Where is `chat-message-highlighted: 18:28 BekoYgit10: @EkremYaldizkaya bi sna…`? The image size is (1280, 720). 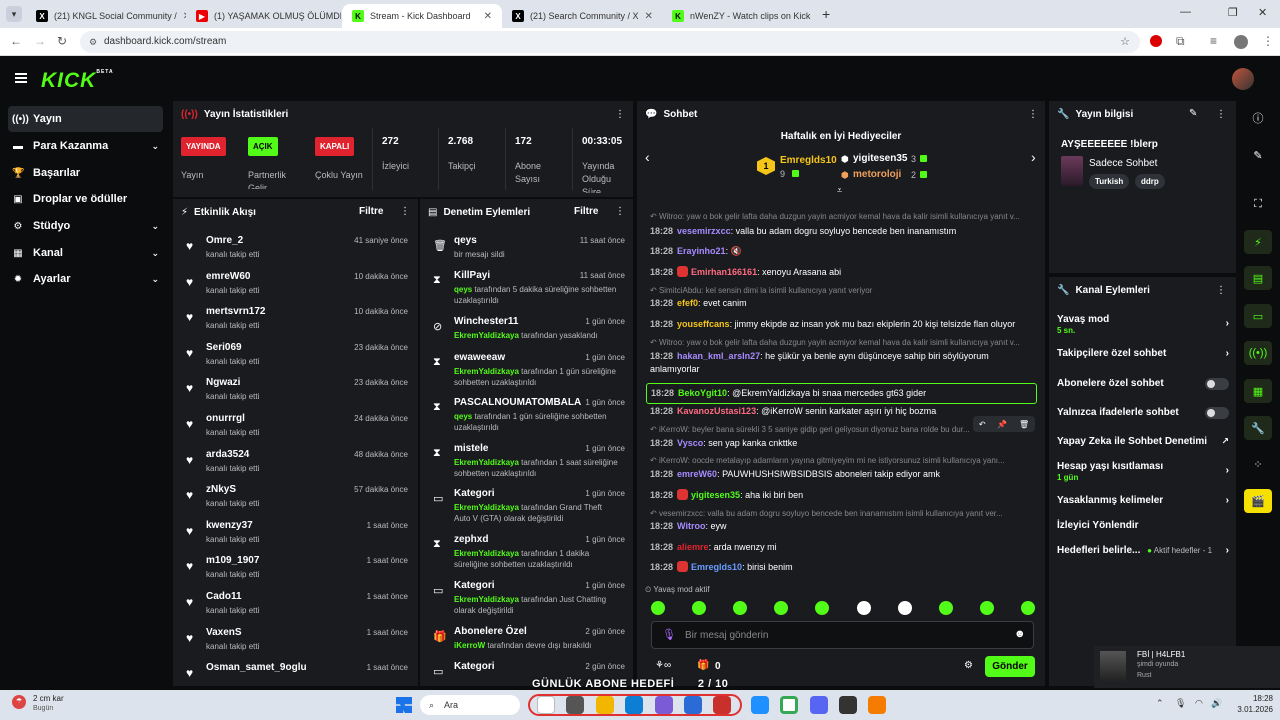 chat-message-highlighted: 18:28 BekoYgit10: @EkremYaldizkaya bi sna… is located at coordinates (841, 393).